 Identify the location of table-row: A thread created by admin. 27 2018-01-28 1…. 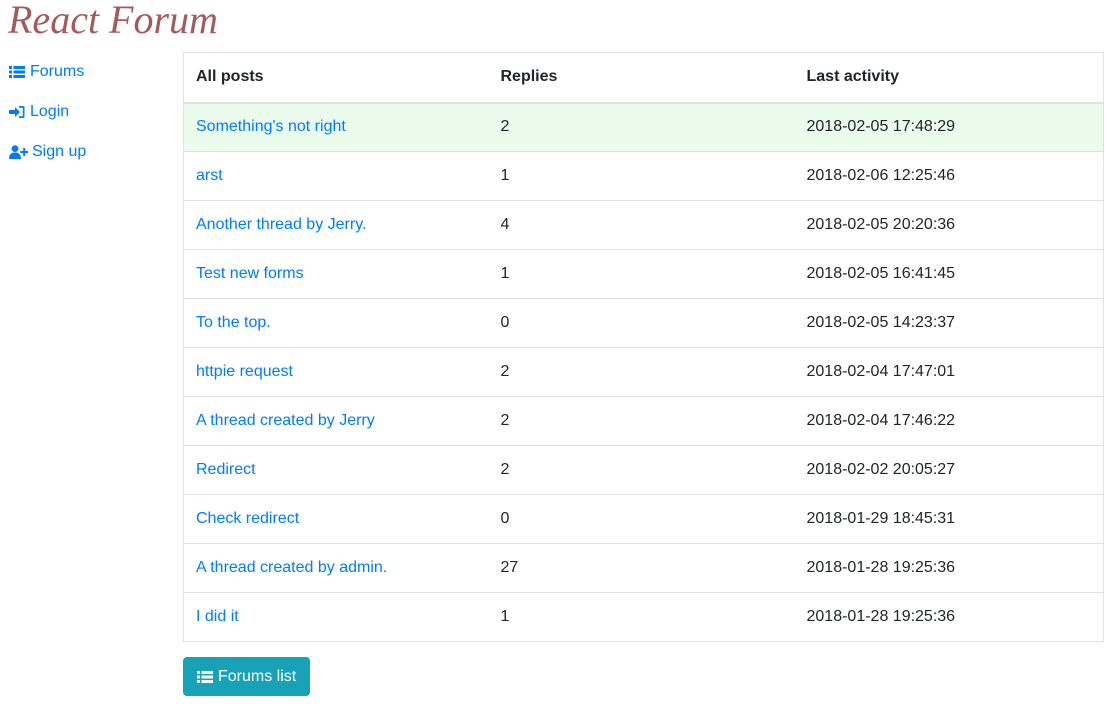
(643, 568).